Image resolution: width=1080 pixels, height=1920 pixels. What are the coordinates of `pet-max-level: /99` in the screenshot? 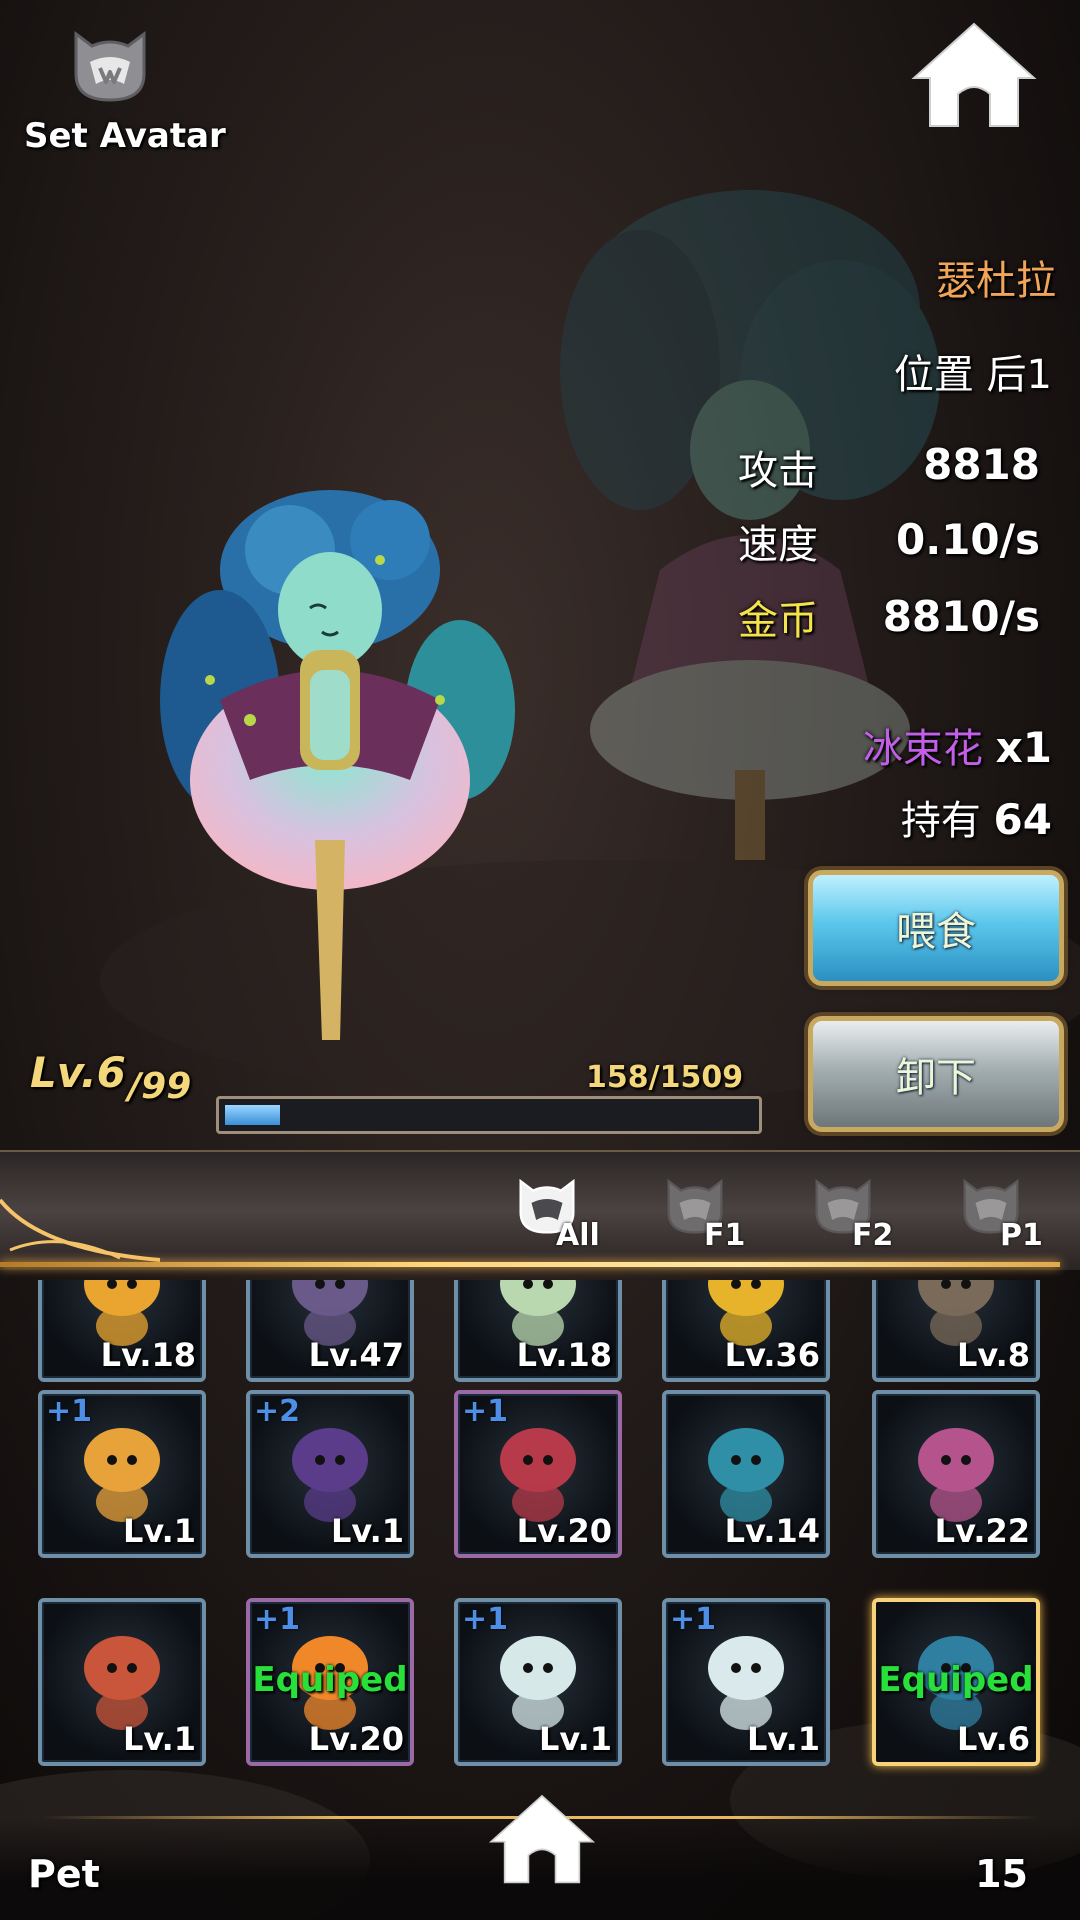 It's located at (160, 1086).